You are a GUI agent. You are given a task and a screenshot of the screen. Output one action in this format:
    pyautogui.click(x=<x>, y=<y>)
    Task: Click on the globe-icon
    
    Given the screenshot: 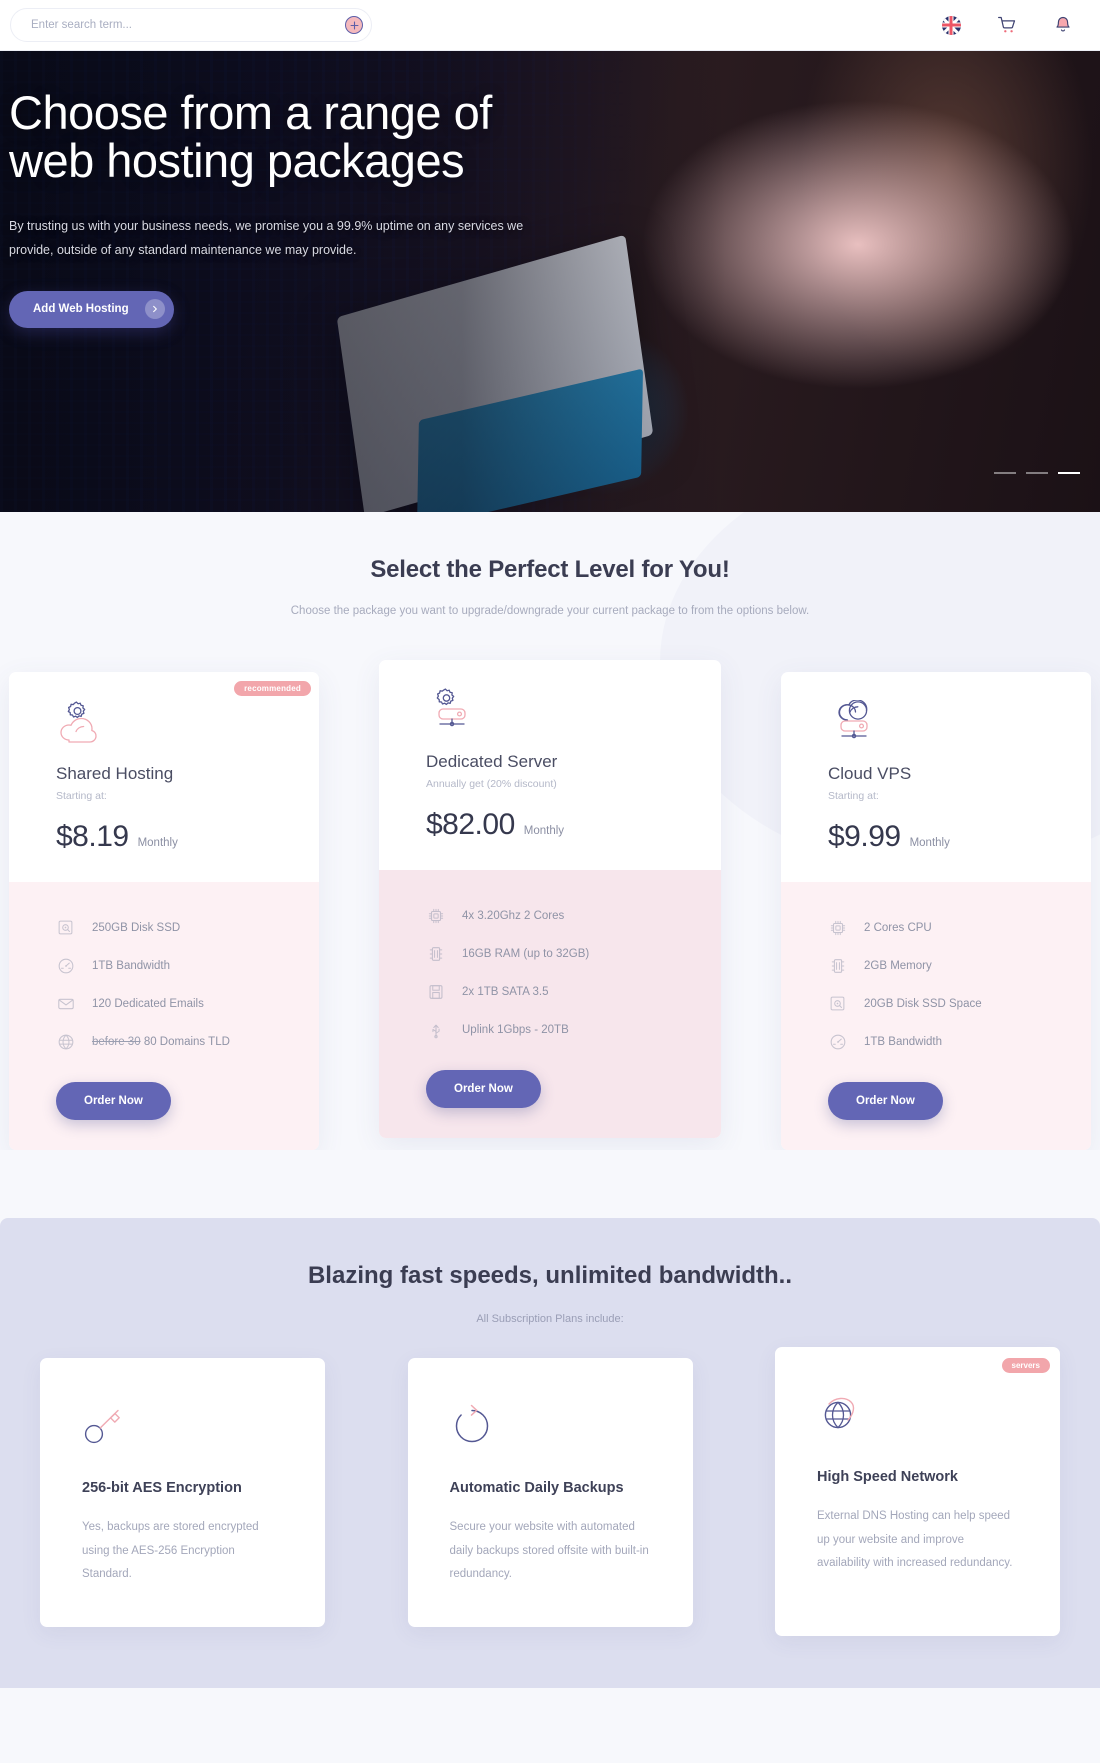 What is the action you would take?
    pyautogui.click(x=65, y=1041)
    